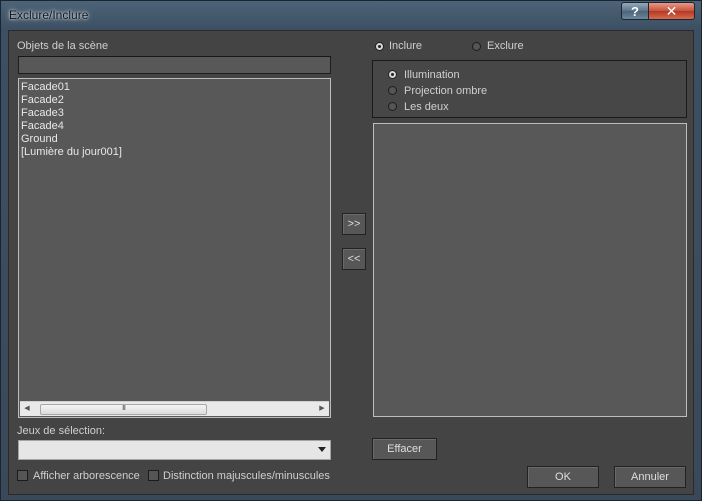 The width and height of the screenshot is (702, 501). Describe the element at coordinates (671, 11) in the screenshot. I see `close-button: ✕` at that location.